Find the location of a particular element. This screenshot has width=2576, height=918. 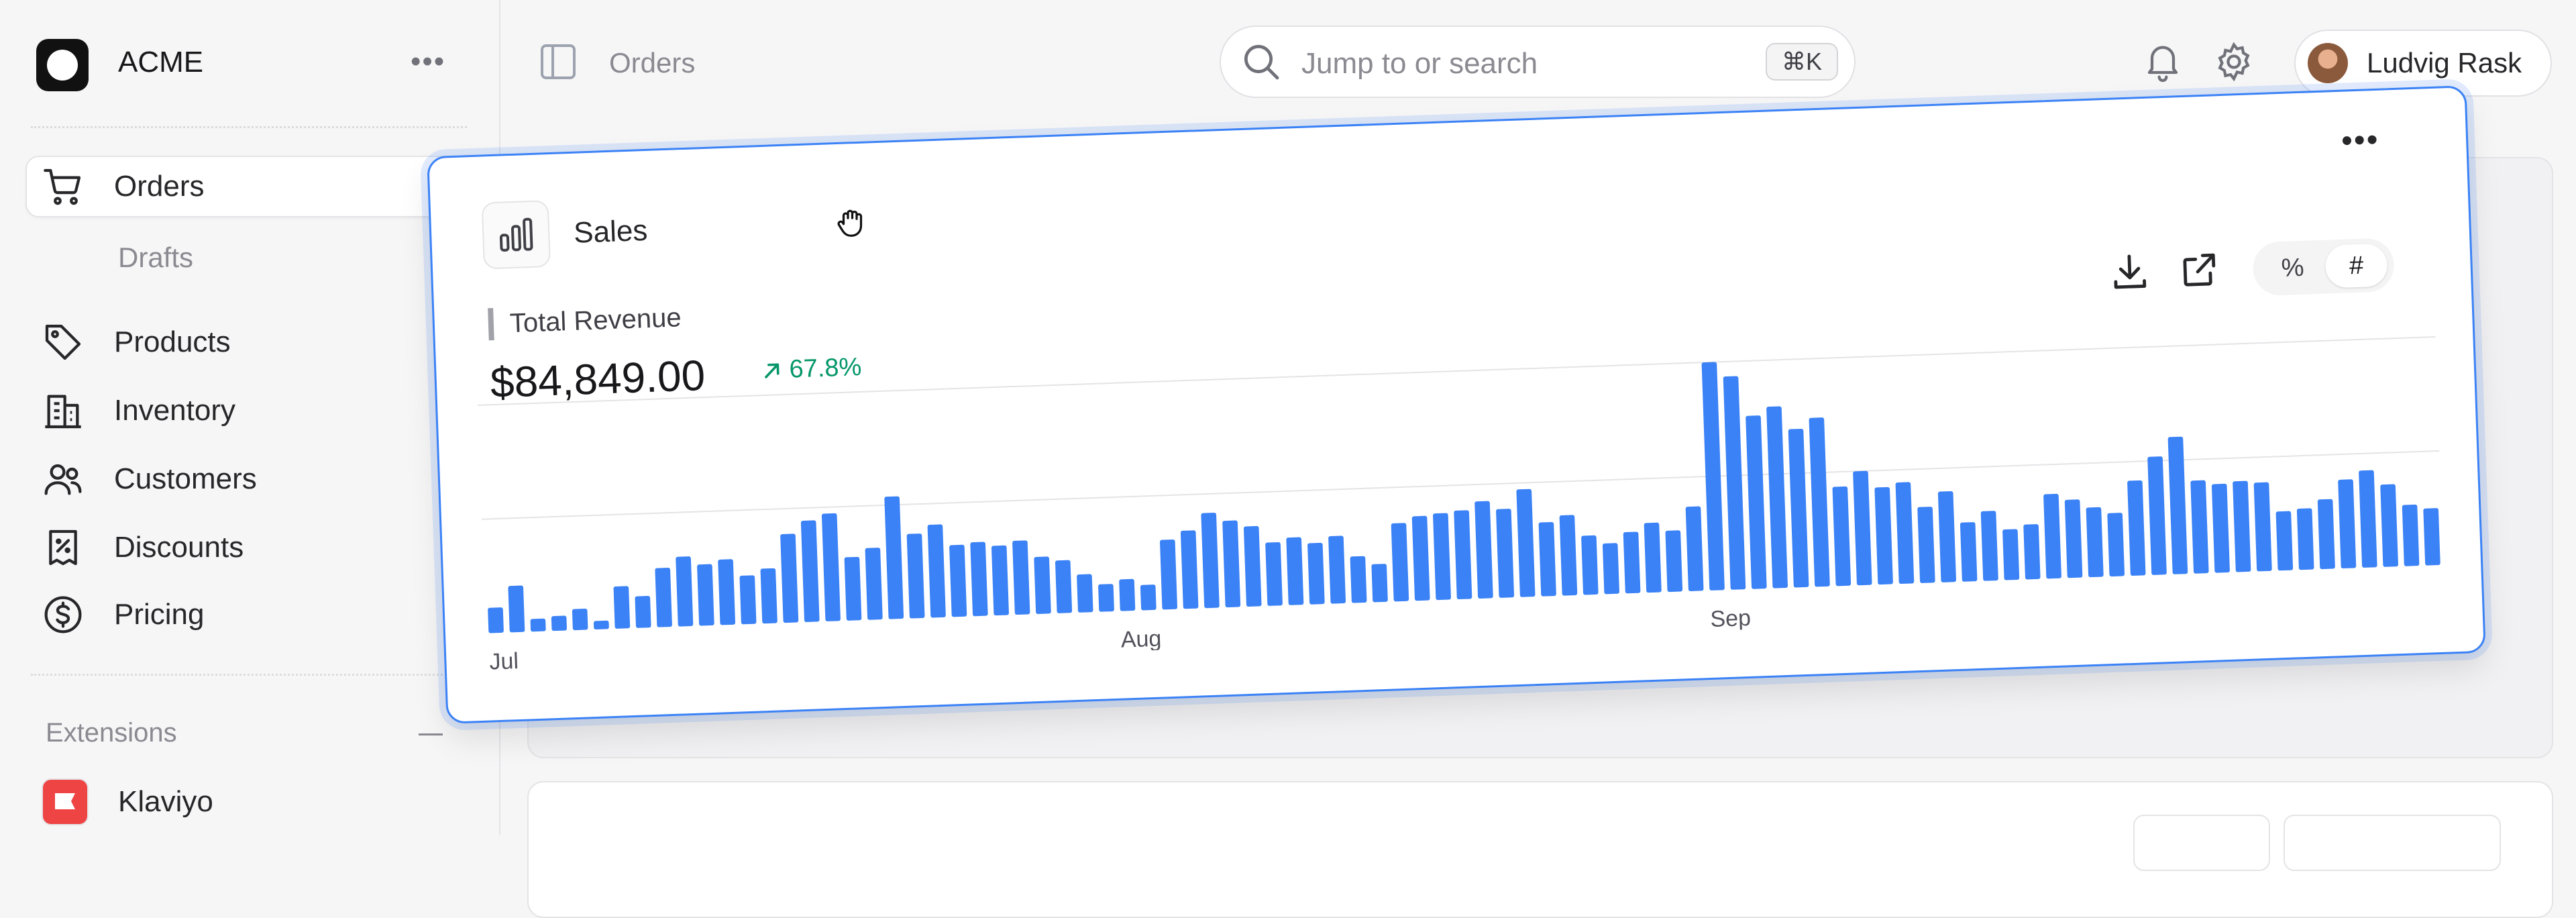

sidebar-item-inventory: Inventory is located at coordinates (138, 411).